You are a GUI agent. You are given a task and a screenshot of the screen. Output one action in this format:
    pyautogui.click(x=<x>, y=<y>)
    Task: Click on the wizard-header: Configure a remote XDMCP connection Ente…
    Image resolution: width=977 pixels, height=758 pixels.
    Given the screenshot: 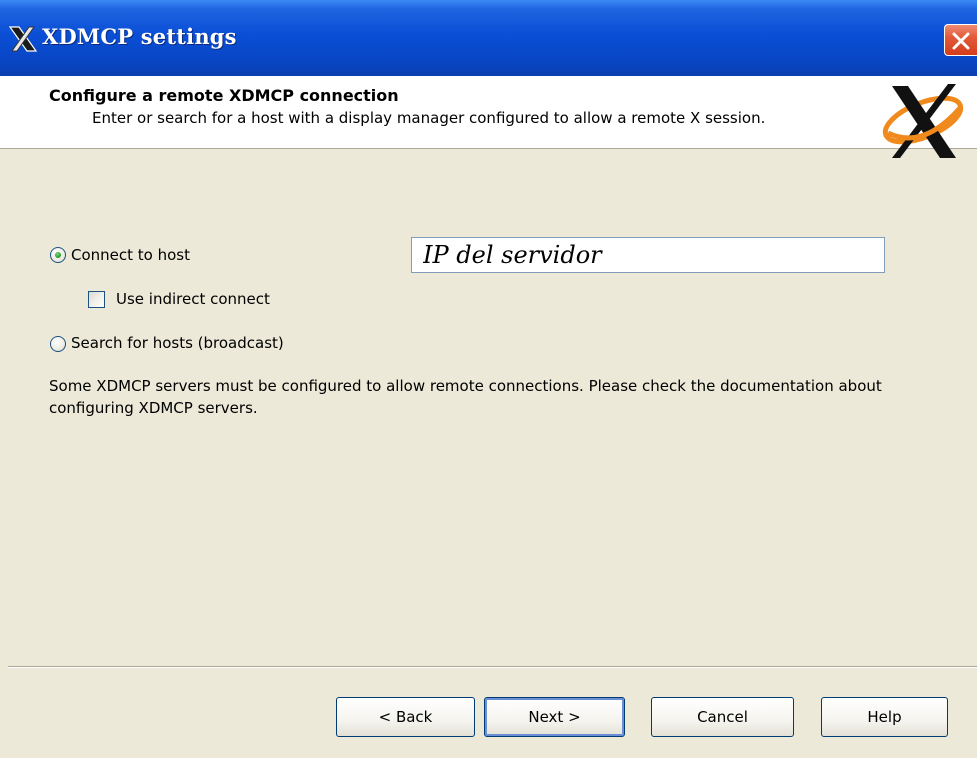 What is the action you would take?
    pyautogui.click(x=488, y=117)
    